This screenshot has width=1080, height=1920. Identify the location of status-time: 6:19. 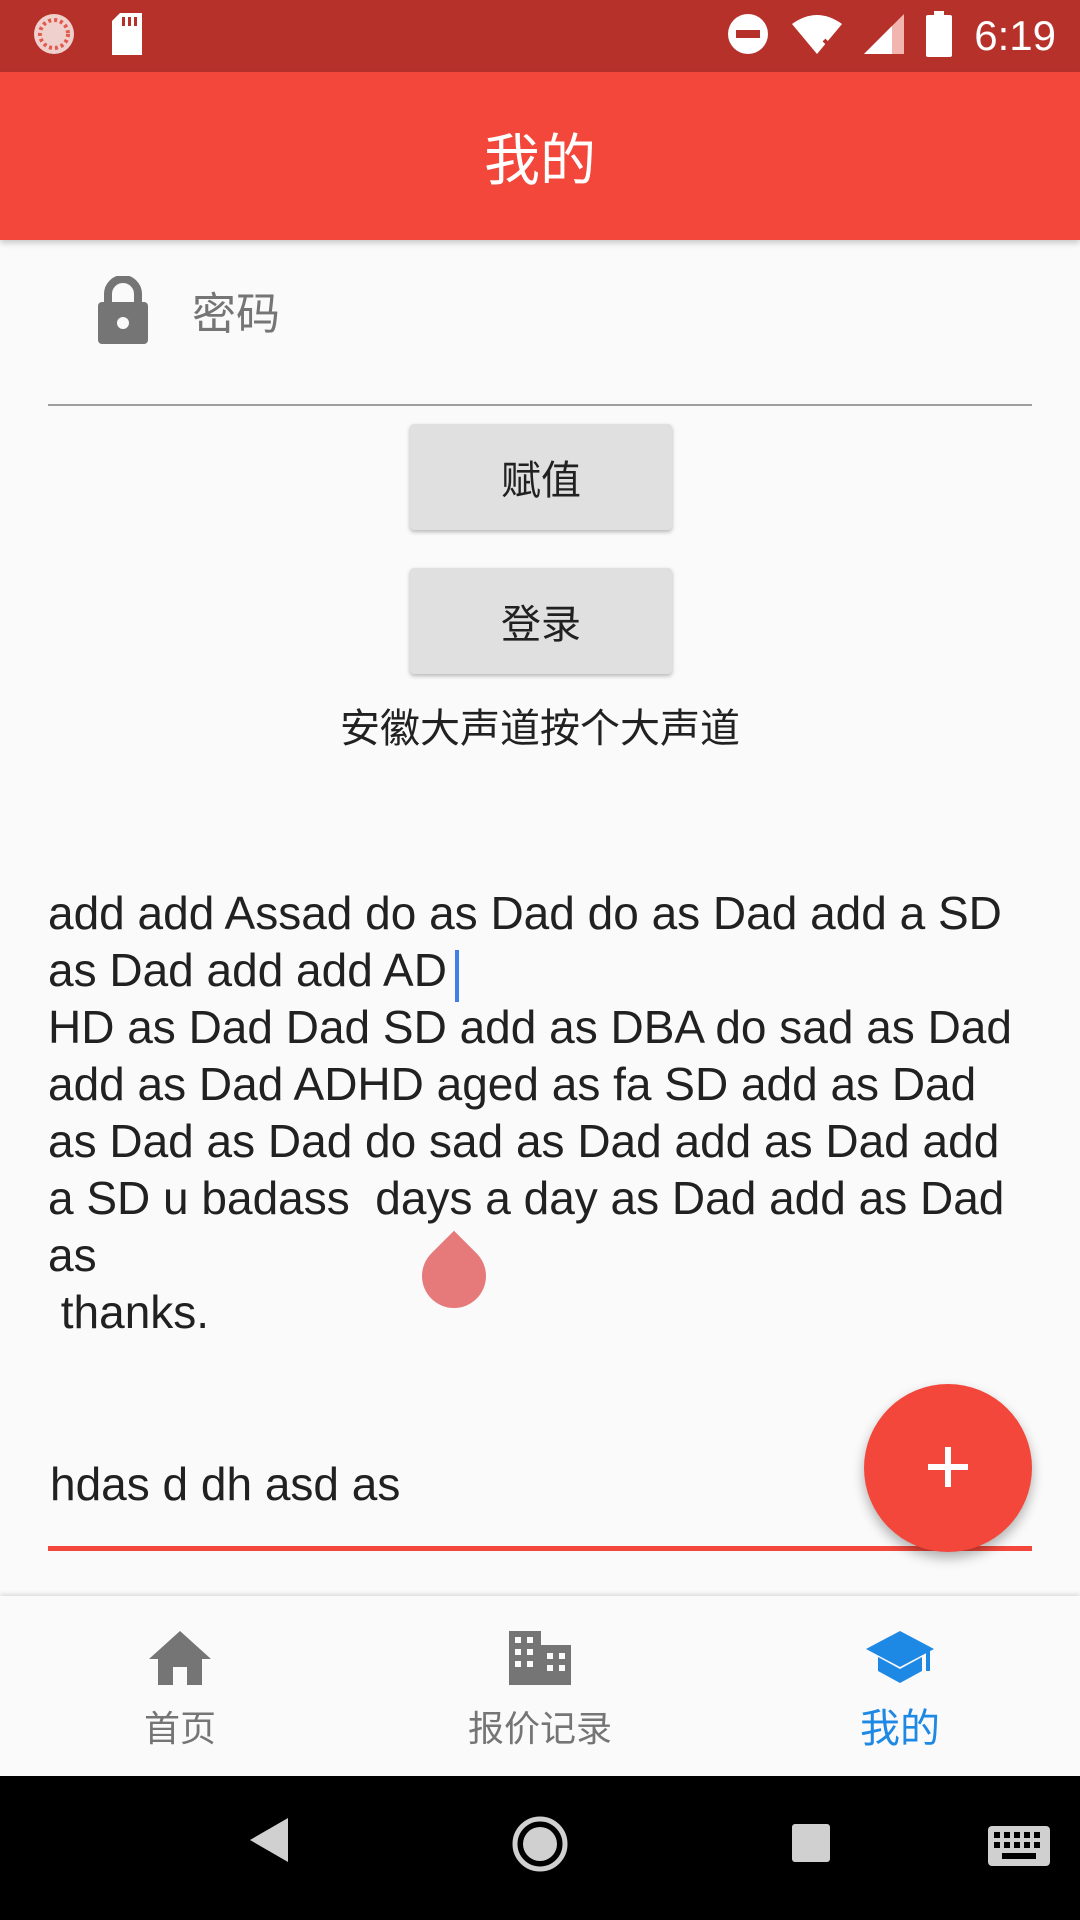
(1015, 35).